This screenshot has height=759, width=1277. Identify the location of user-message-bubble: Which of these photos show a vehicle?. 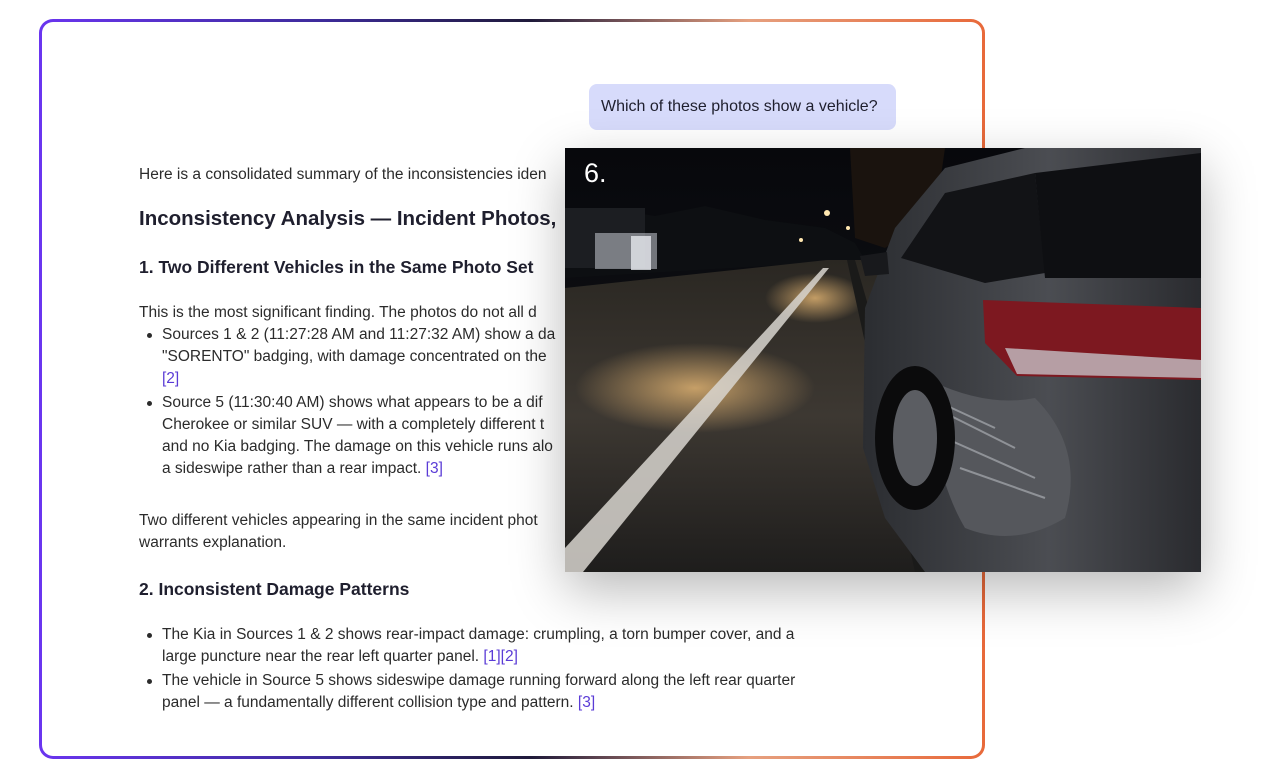
(742, 107).